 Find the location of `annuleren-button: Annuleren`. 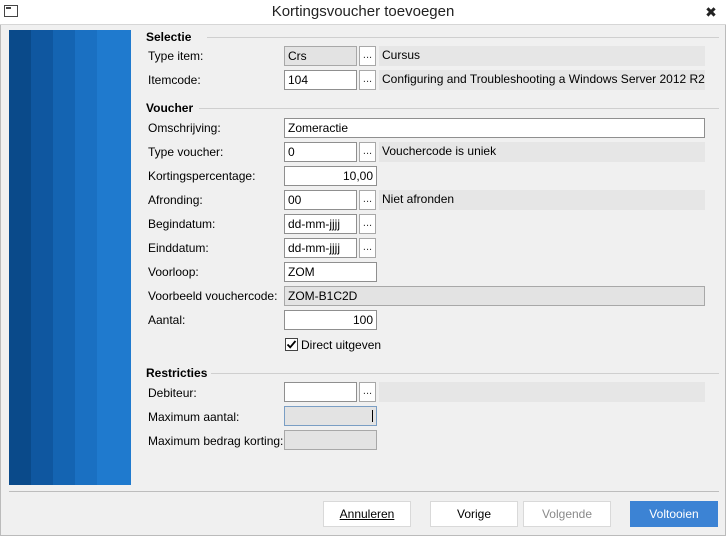

annuleren-button: Annuleren is located at coordinates (367, 514).